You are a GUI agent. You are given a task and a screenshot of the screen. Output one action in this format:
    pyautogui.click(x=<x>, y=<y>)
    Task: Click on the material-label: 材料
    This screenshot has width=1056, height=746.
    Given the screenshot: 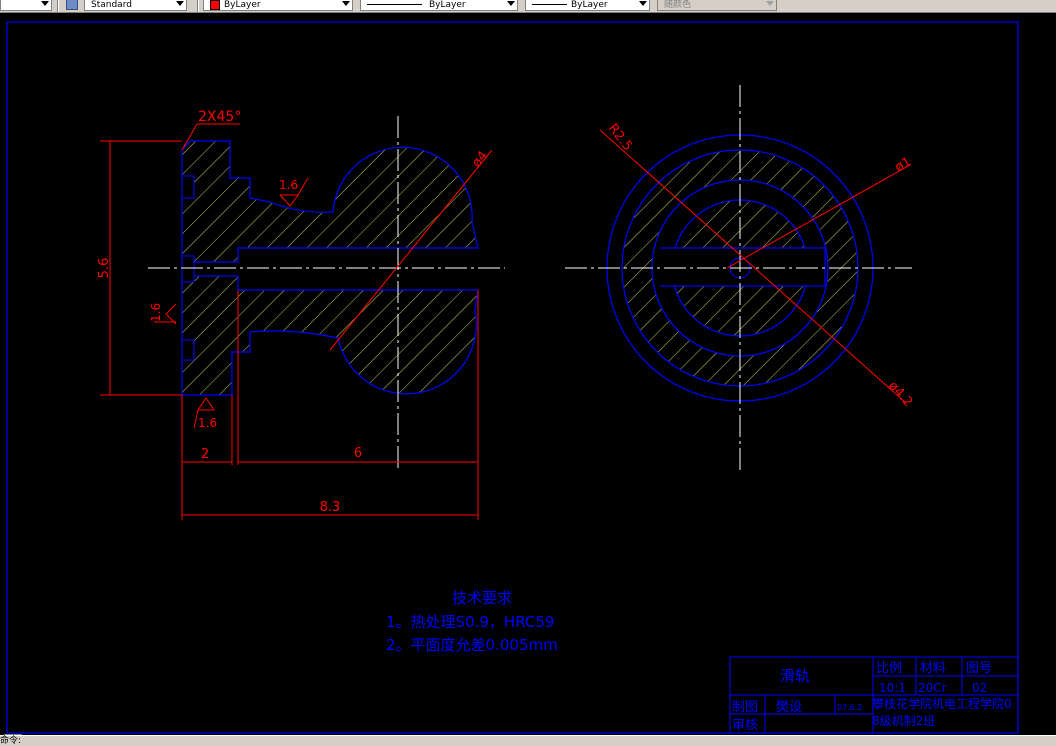 What is the action you would take?
    pyautogui.click(x=933, y=668)
    